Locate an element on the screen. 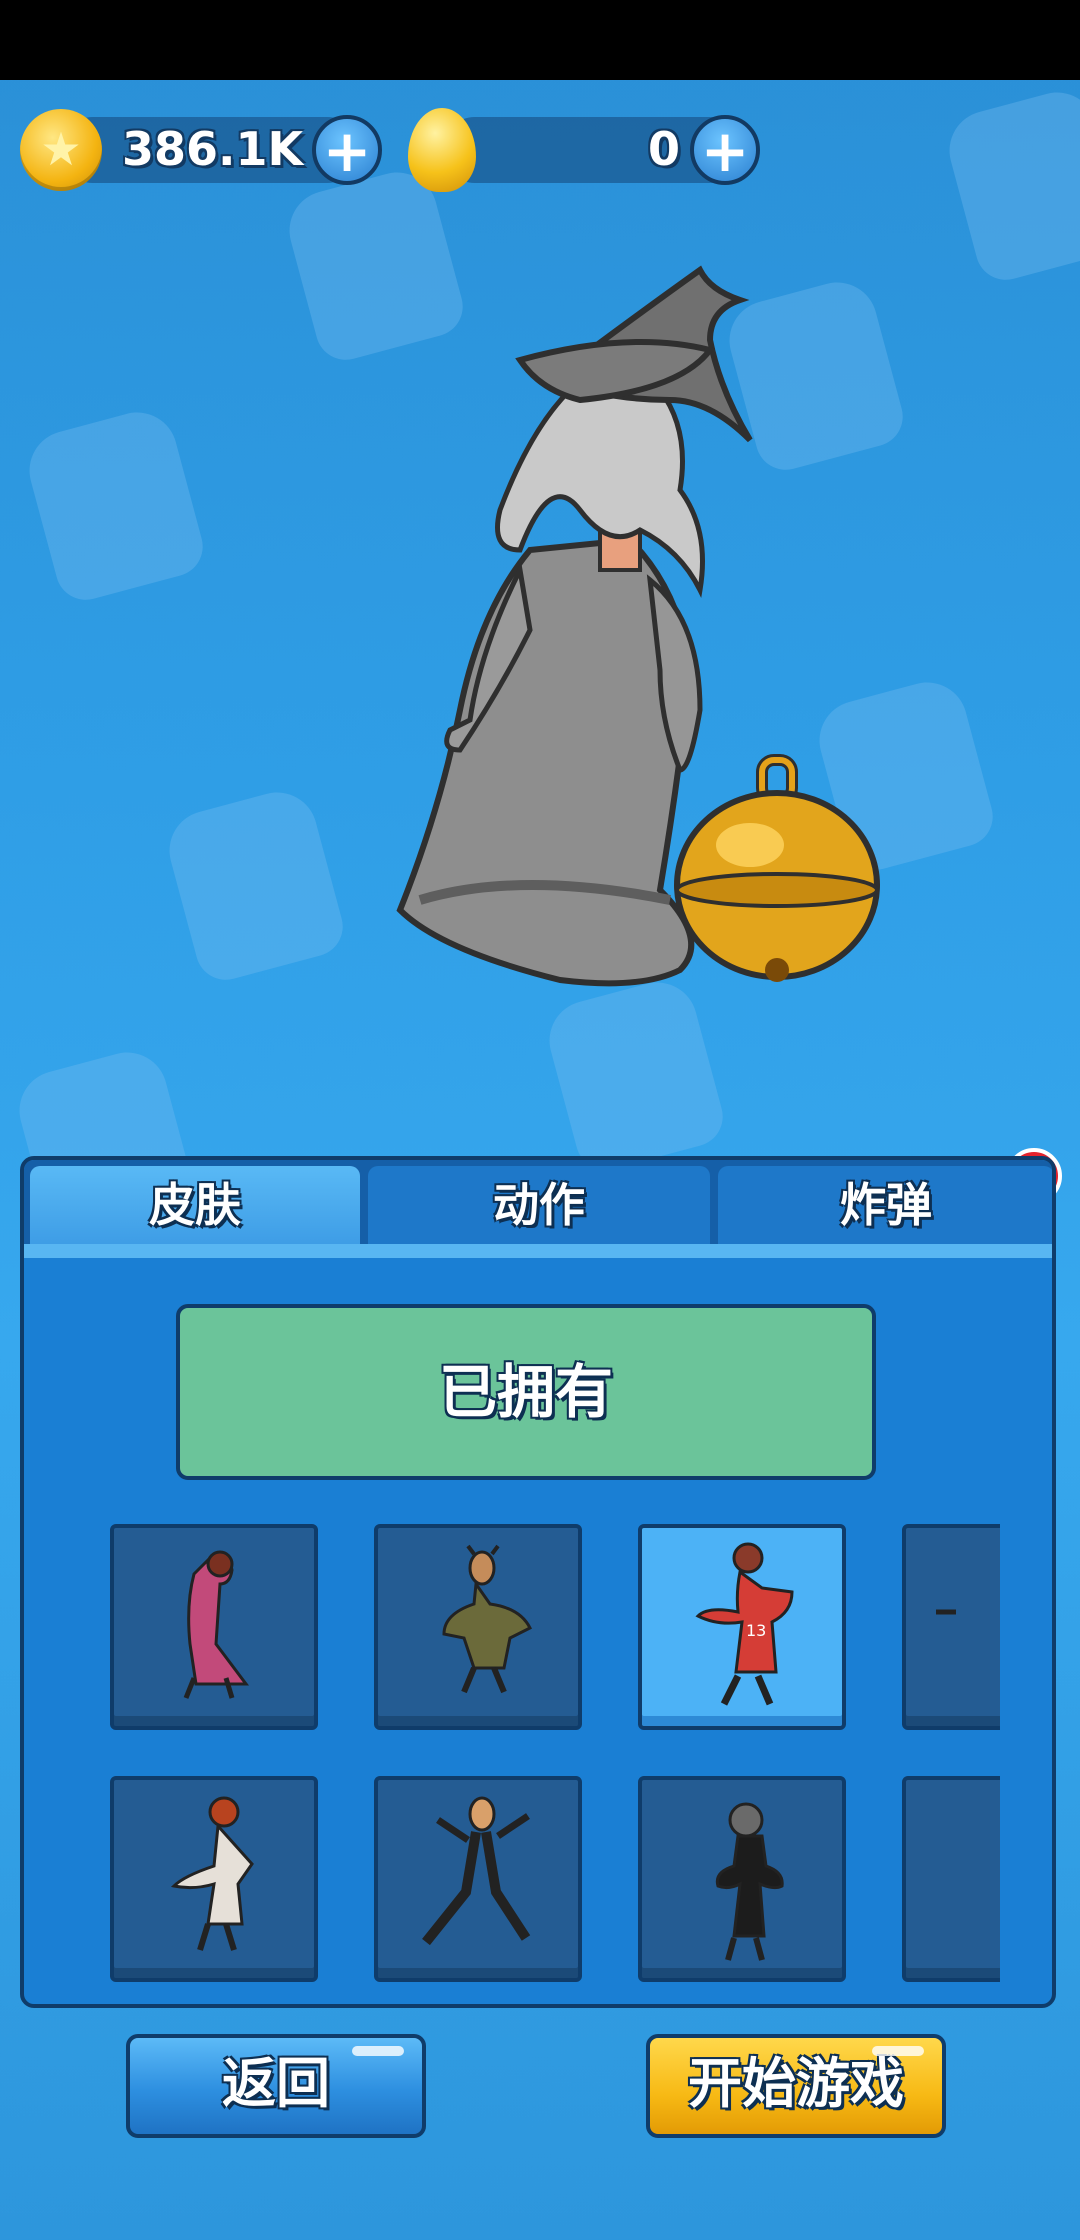 The height and width of the screenshot is (2240, 1080). skin-red-robe-figure is located at coordinates (216, 1624).